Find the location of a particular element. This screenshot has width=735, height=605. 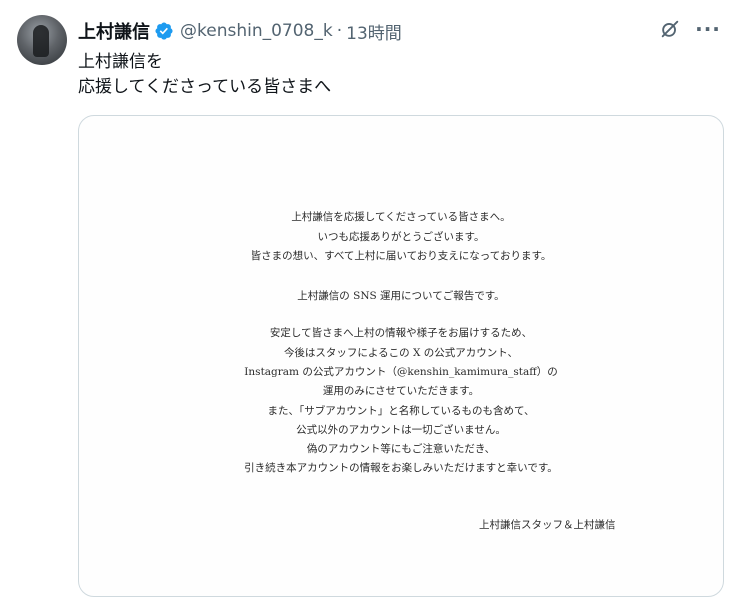

post-time: 13時間 is located at coordinates (374, 31).